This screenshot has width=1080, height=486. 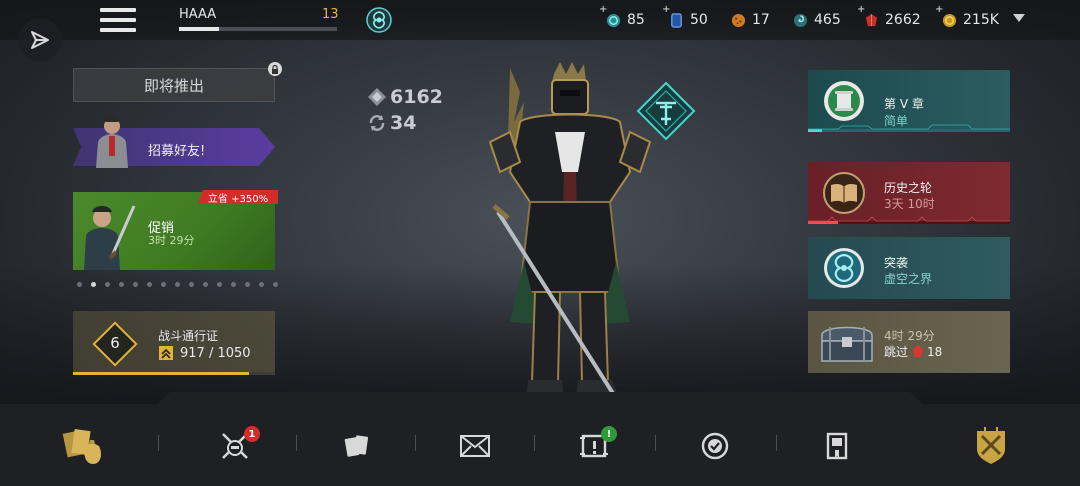 I want to click on spiral-orb-icon, so click(x=800, y=20).